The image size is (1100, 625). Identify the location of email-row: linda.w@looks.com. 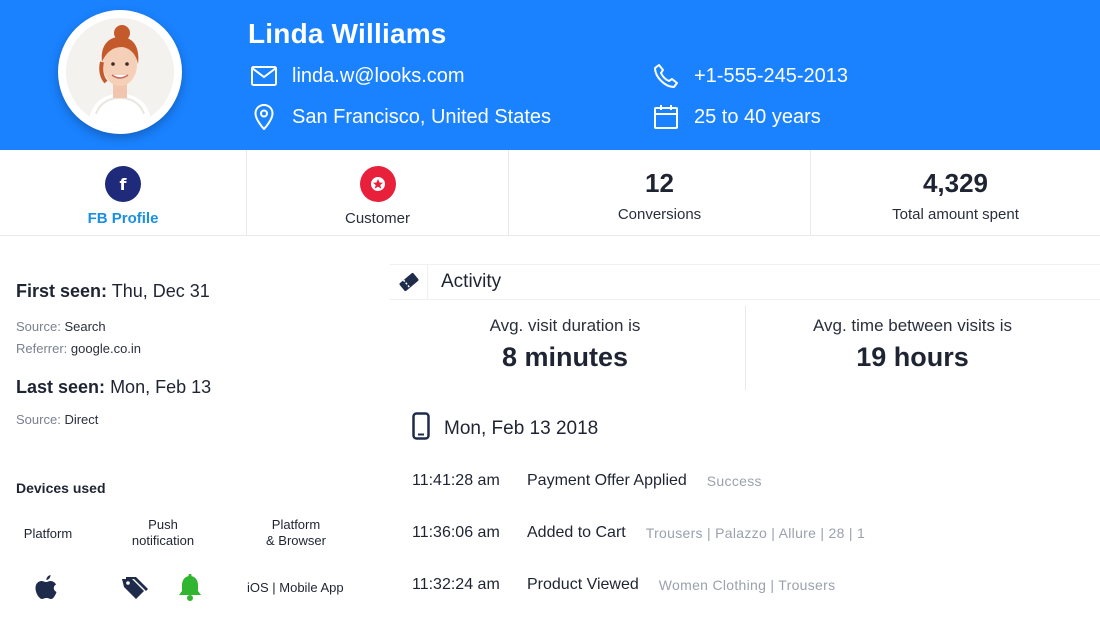
(357, 76).